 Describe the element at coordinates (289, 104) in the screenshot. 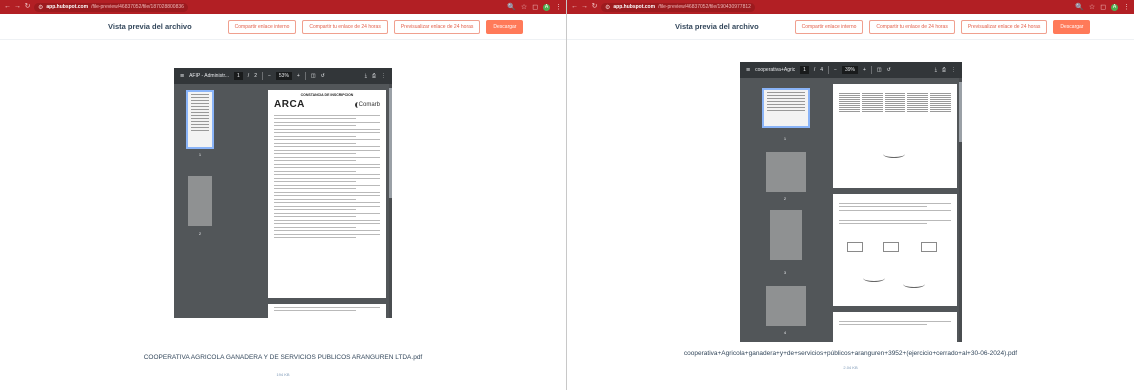

I see `arca-logo: ARCA` at that location.